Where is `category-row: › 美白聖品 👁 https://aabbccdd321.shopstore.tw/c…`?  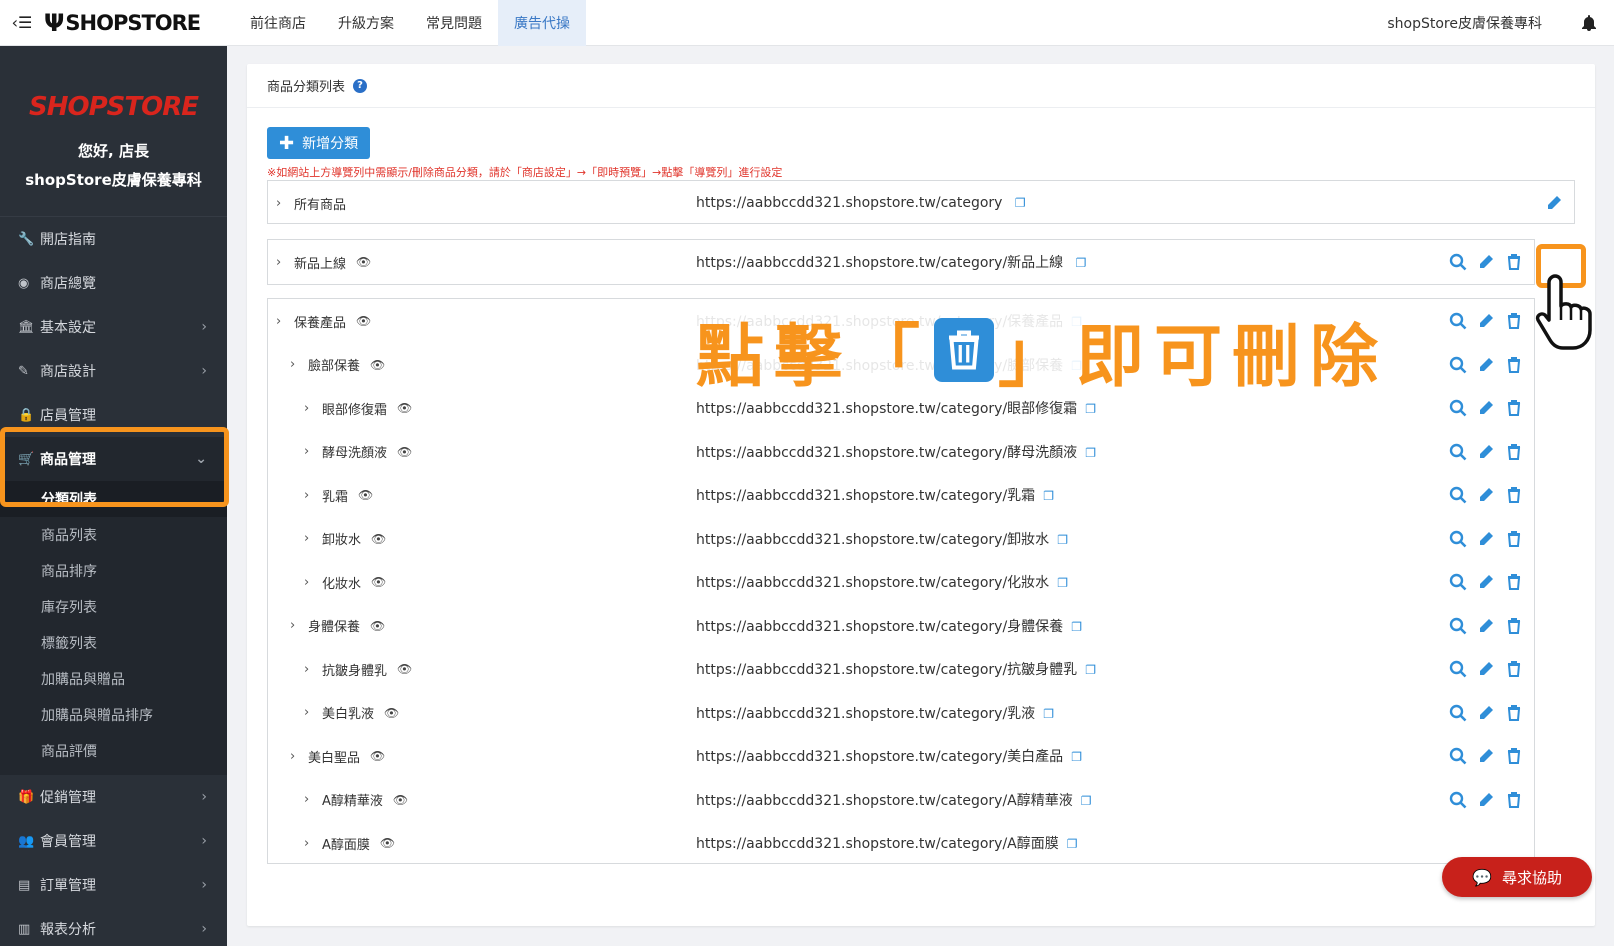 category-row: › 美白聖品 👁 https://aabbccdd321.shopstore.tw/c… is located at coordinates (901, 756).